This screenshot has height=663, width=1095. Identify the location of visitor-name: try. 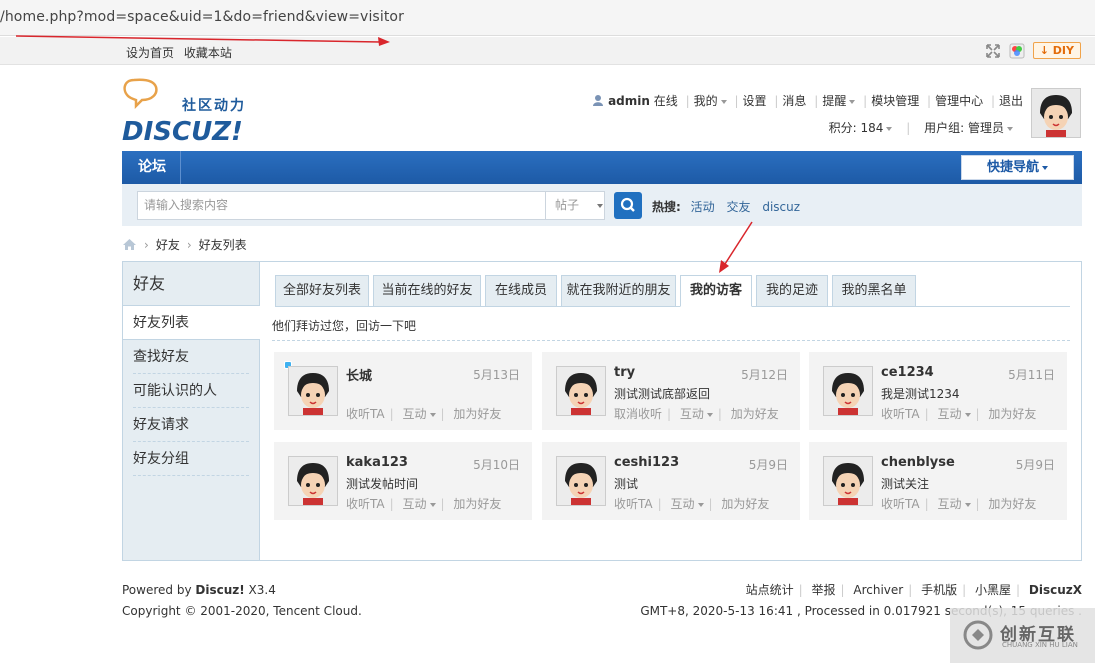
(624, 372).